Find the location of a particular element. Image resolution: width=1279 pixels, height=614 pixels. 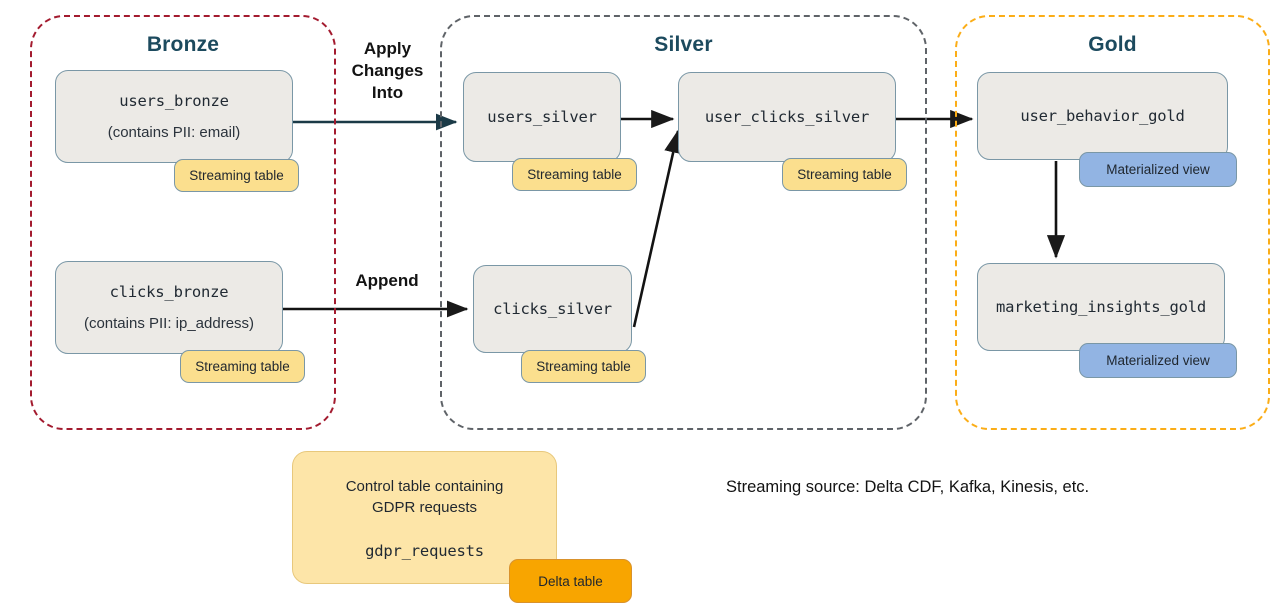

badge-user-behavior-gold-label: Materialized view is located at coordinates (1158, 169).